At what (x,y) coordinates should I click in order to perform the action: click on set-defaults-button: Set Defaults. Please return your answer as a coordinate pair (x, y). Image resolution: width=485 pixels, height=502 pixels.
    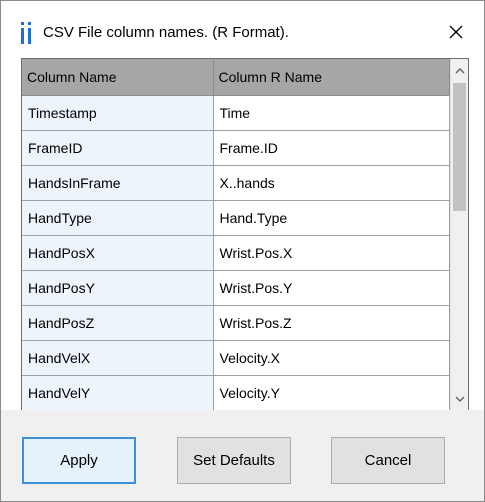
    Looking at the image, I should click on (234, 460).